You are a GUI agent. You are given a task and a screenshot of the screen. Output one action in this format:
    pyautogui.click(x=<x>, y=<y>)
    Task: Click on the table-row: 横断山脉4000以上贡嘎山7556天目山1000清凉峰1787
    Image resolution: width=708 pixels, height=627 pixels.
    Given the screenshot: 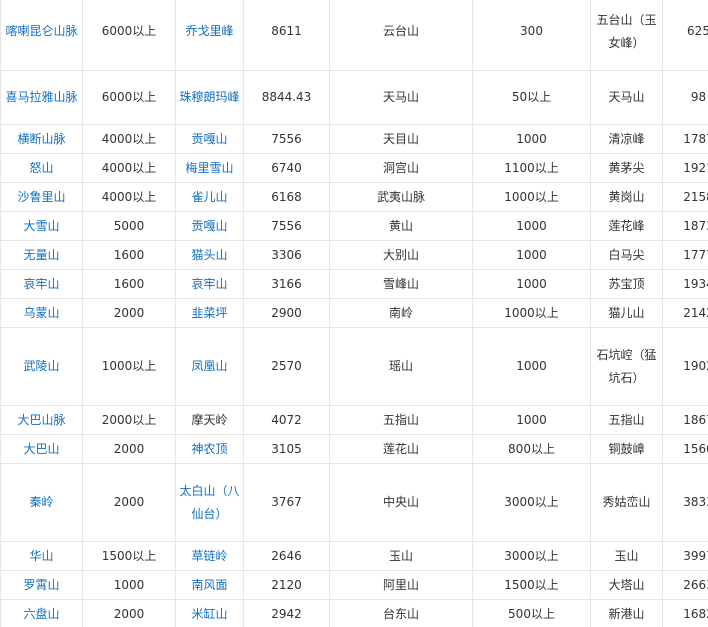 What is the action you would take?
    pyautogui.click(x=354, y=139)
    